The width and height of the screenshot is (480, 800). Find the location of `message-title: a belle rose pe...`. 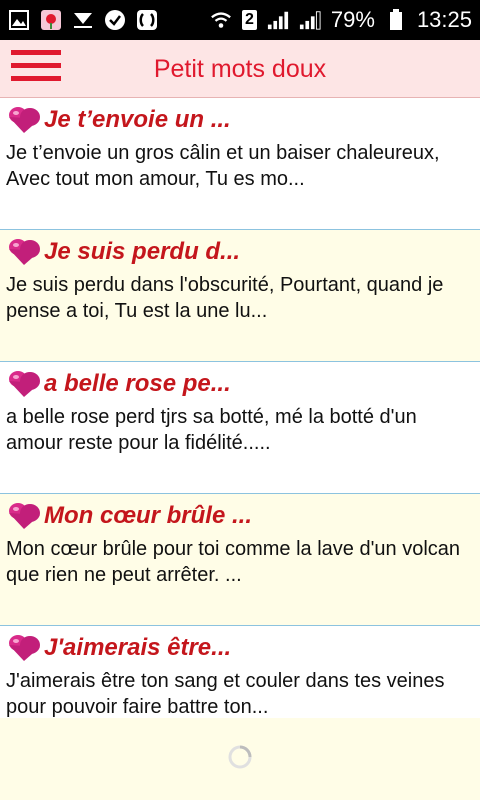

message-title: a belle rose pe... is located at coordinates (137, 383).